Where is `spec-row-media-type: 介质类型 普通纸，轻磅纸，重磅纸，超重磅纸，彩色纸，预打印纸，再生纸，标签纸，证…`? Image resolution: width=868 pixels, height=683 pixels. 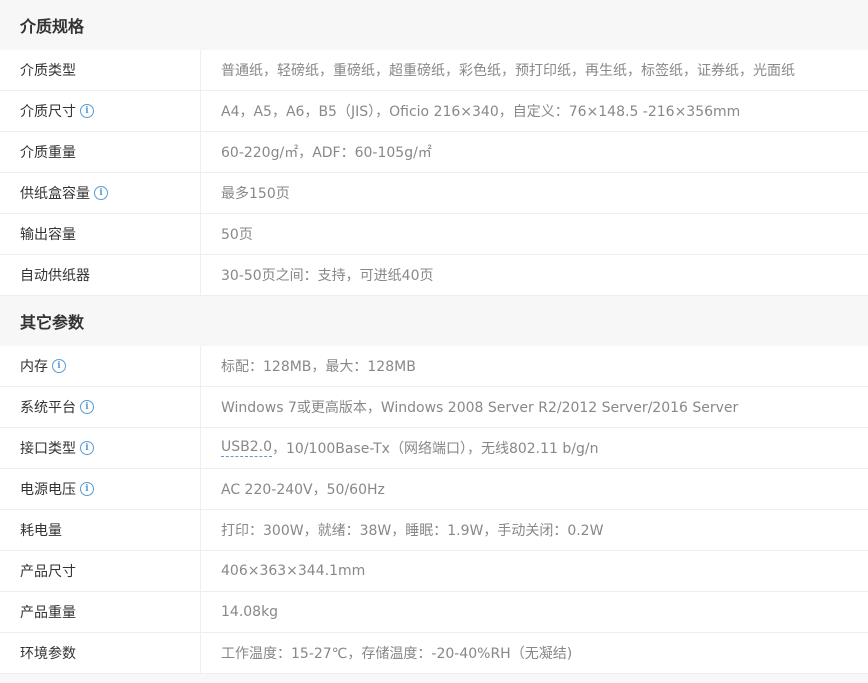 spec-row-media-type: 介质类型 普通纸，轻磅纸，重磅纸，超重磅纸，彩色纸，预打印纸，再生纸，标签纸，证… is located at coordinates (434, 70).